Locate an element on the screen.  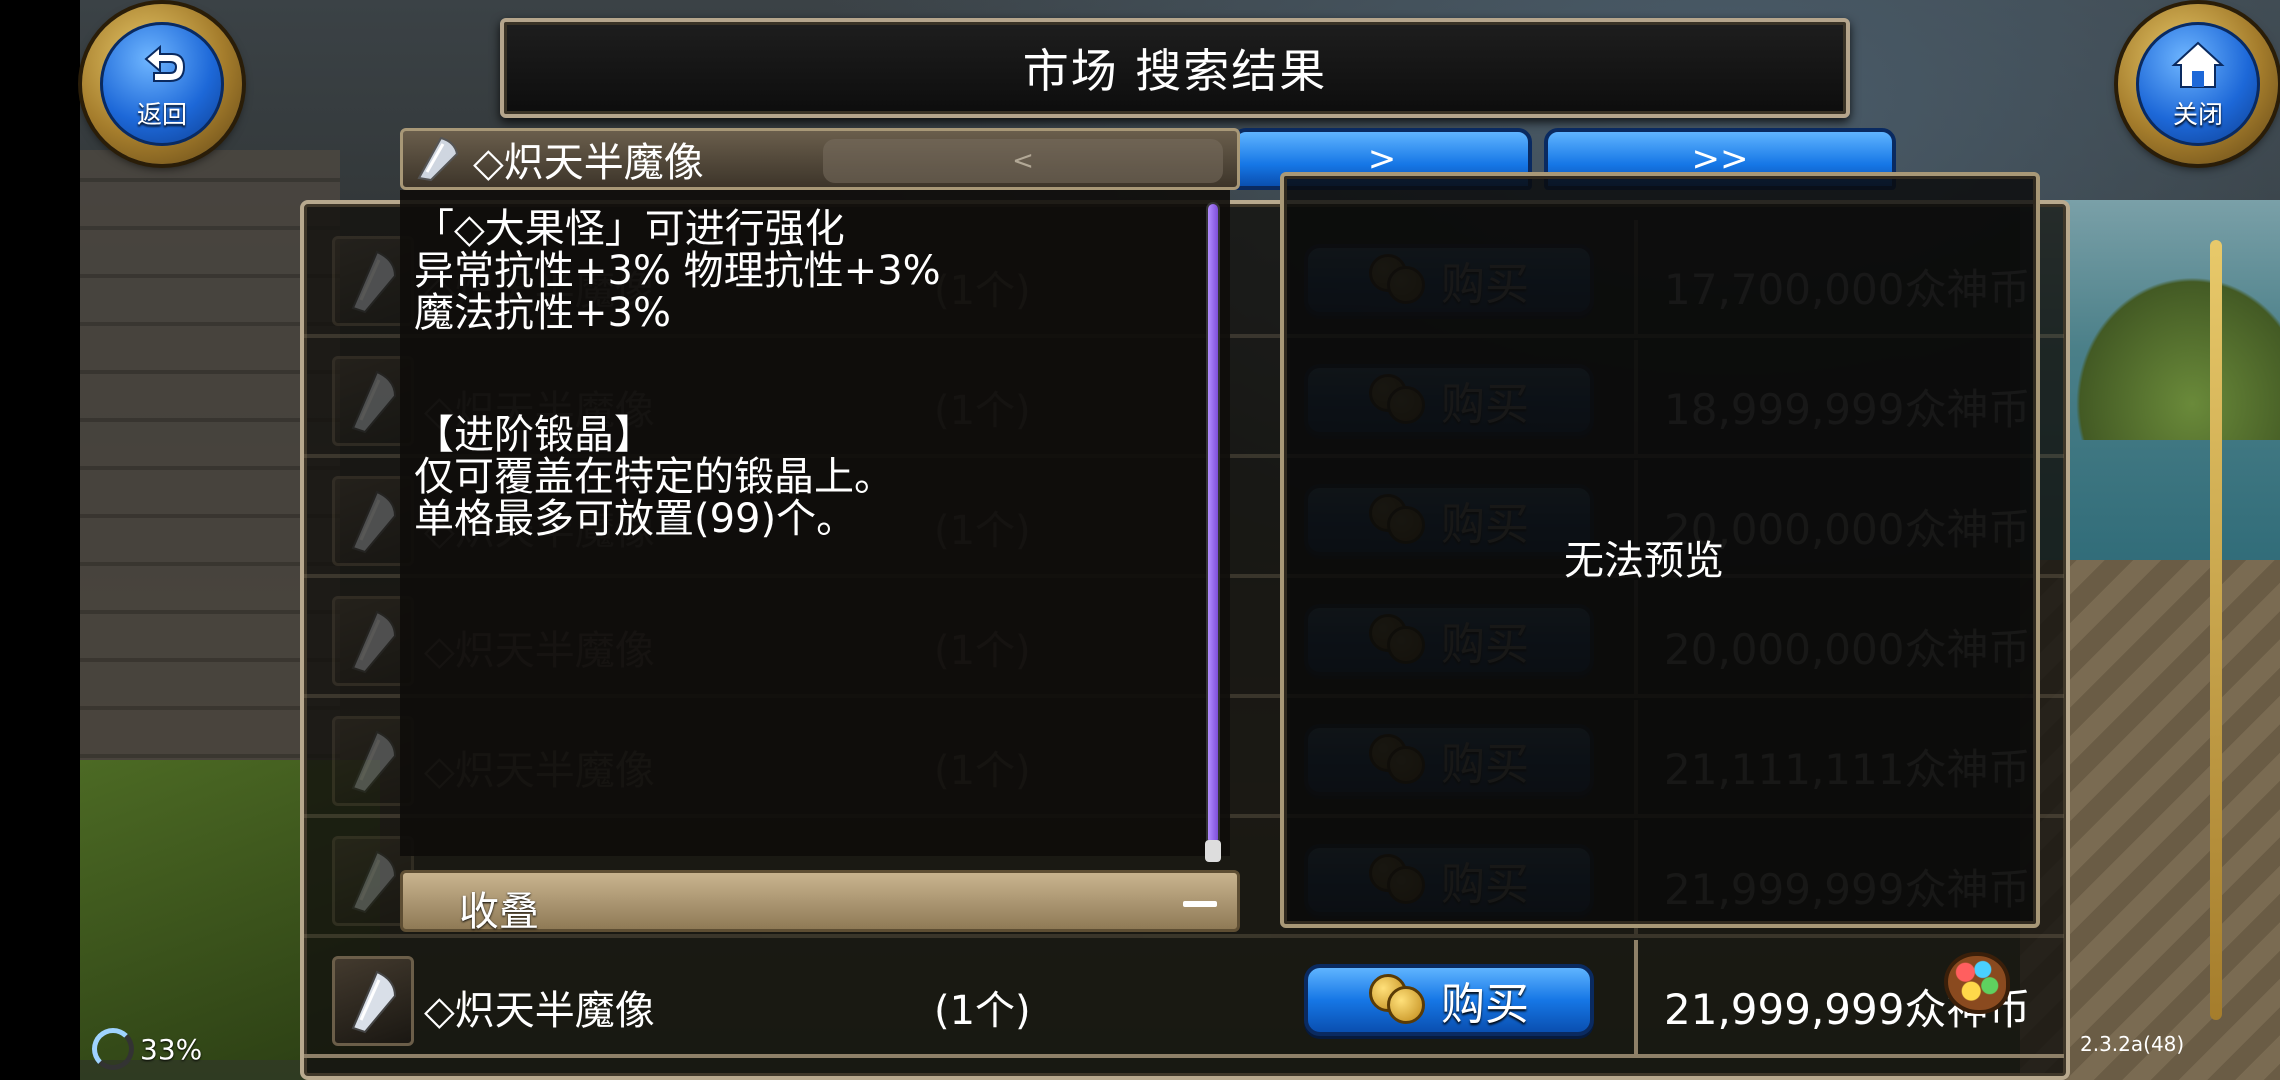
back-button-face: 返回 is located at coordinates (162, 84).